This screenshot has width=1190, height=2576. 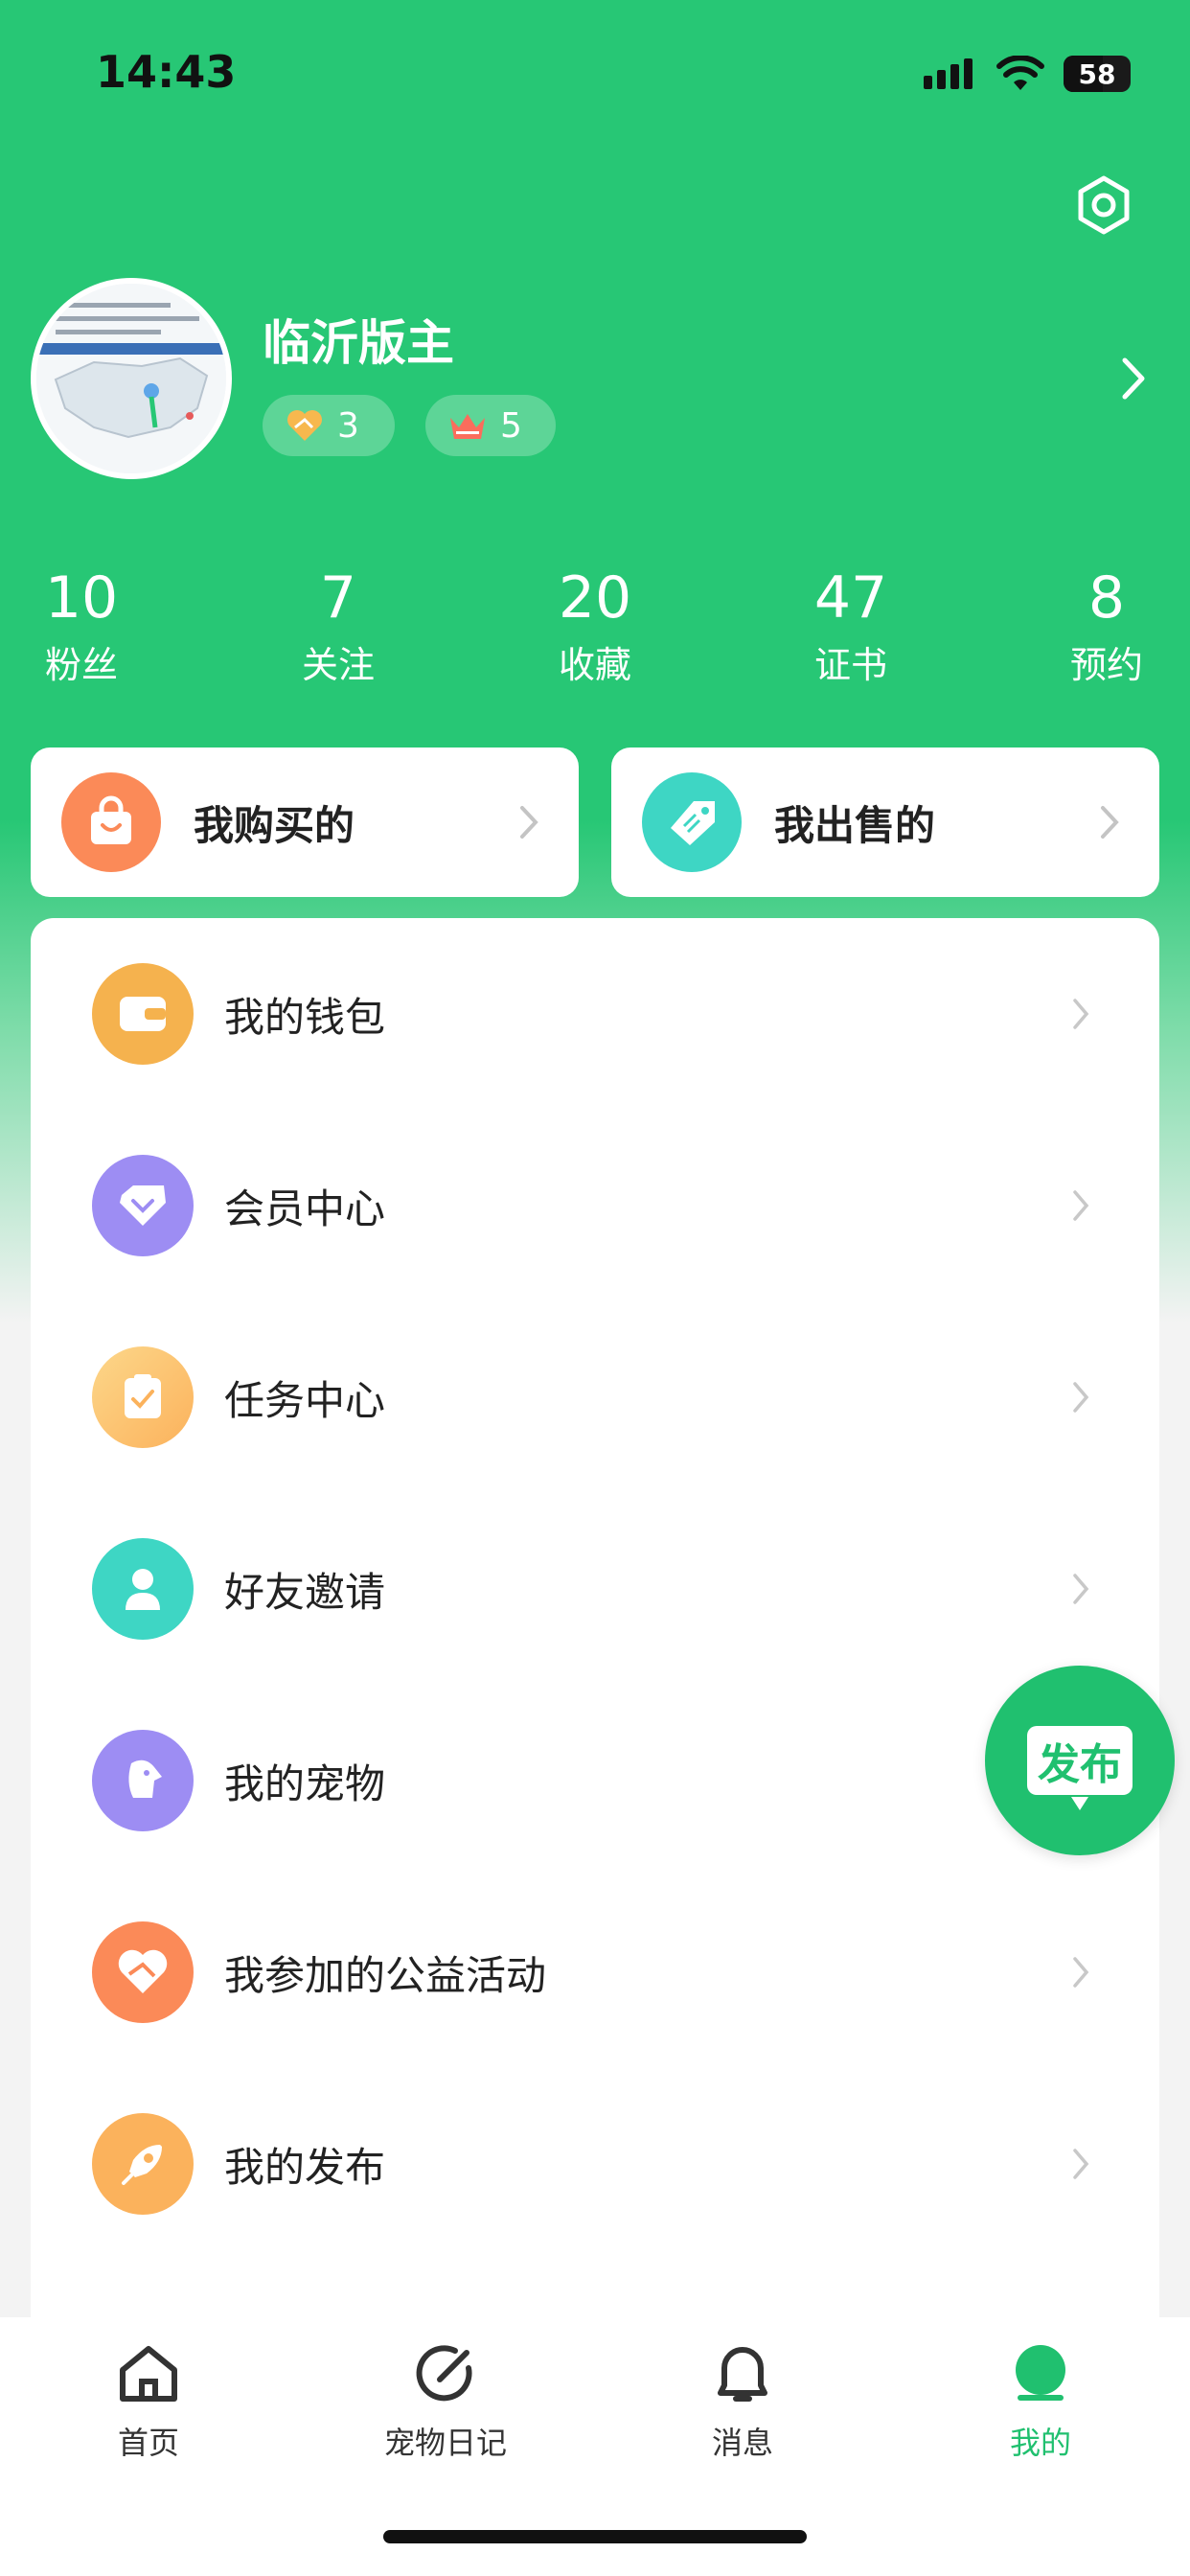 I want to click on wifi-icon, so click(x=1020, y=73).